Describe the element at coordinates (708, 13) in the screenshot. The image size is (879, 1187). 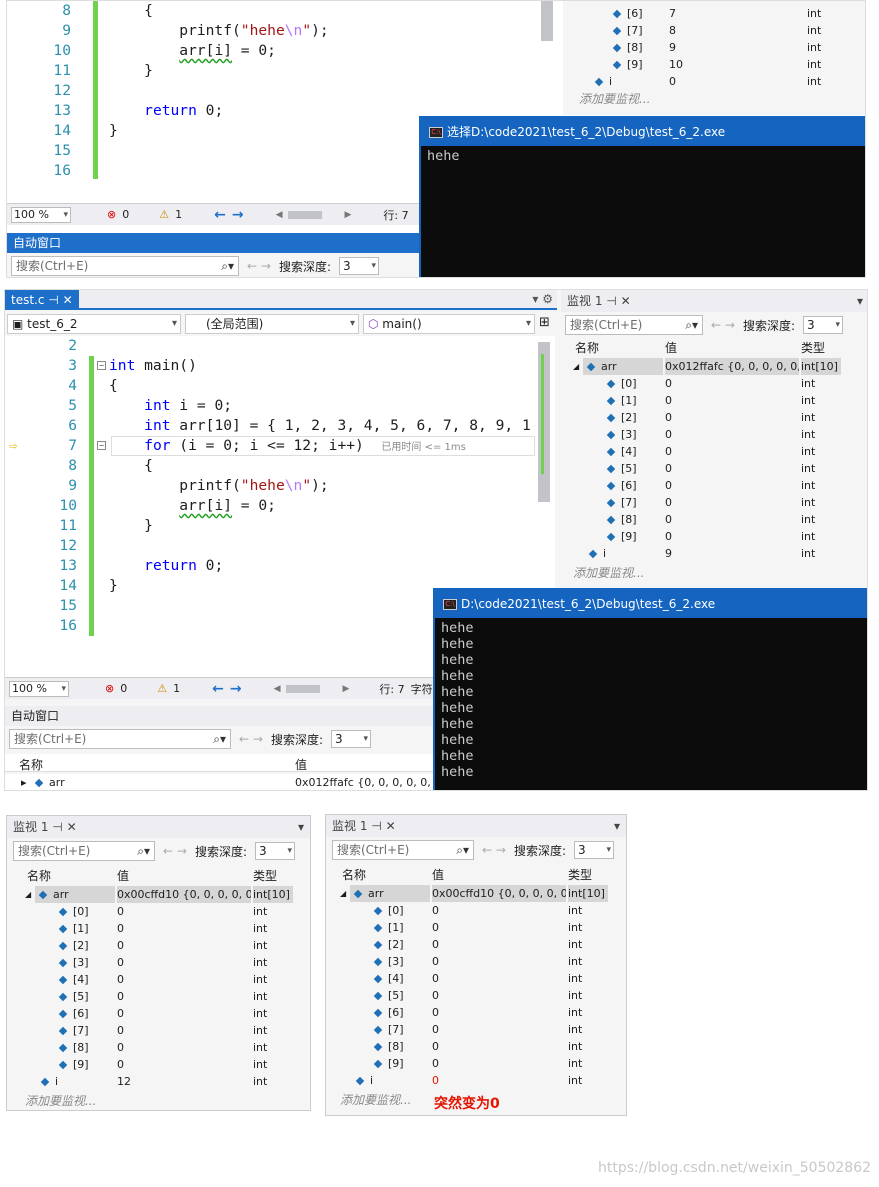
I see `watch-row-item: [6] 7 int` at that location.